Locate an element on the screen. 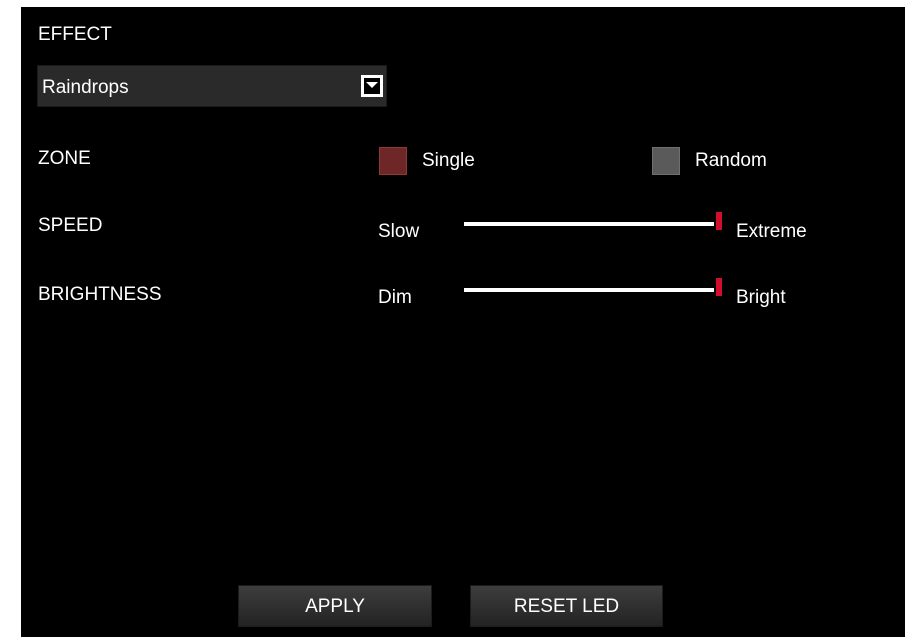 The width and height of the screenshot is (905, 637). zone-random-checkbox is located at coordinates (666, 161).